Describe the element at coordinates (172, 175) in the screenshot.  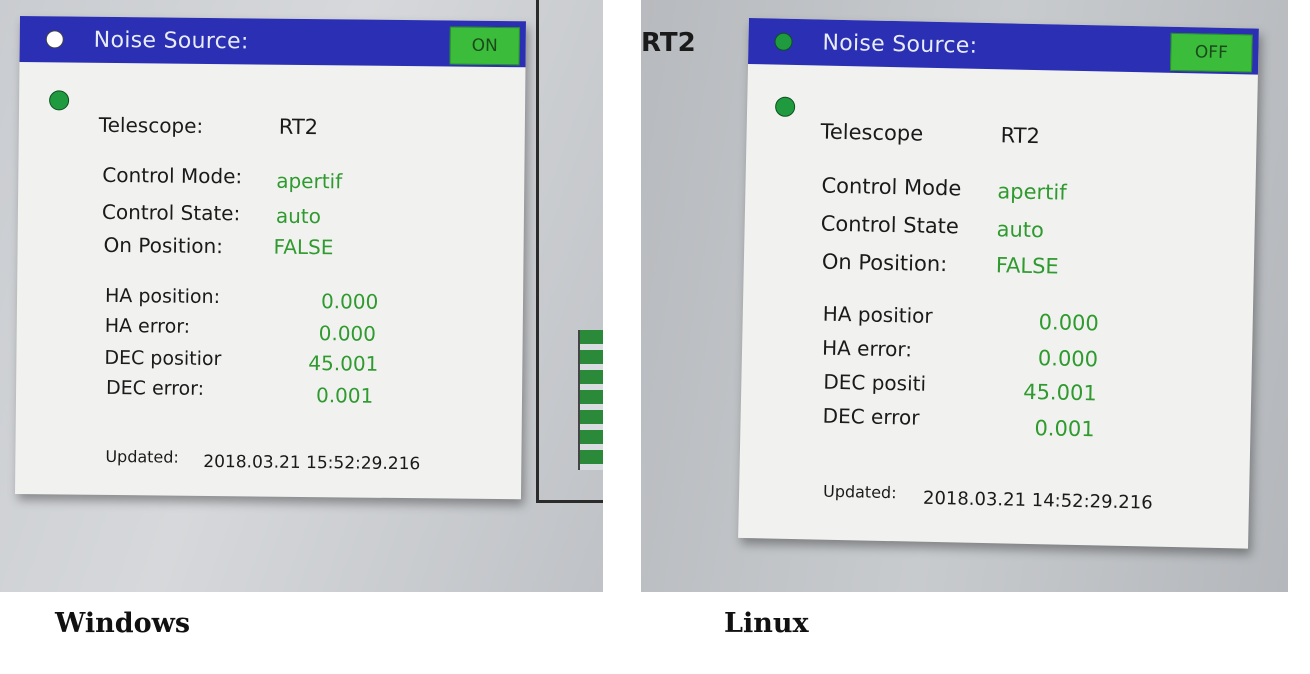
I see `control-mode-label: Control Mode:` at that location.